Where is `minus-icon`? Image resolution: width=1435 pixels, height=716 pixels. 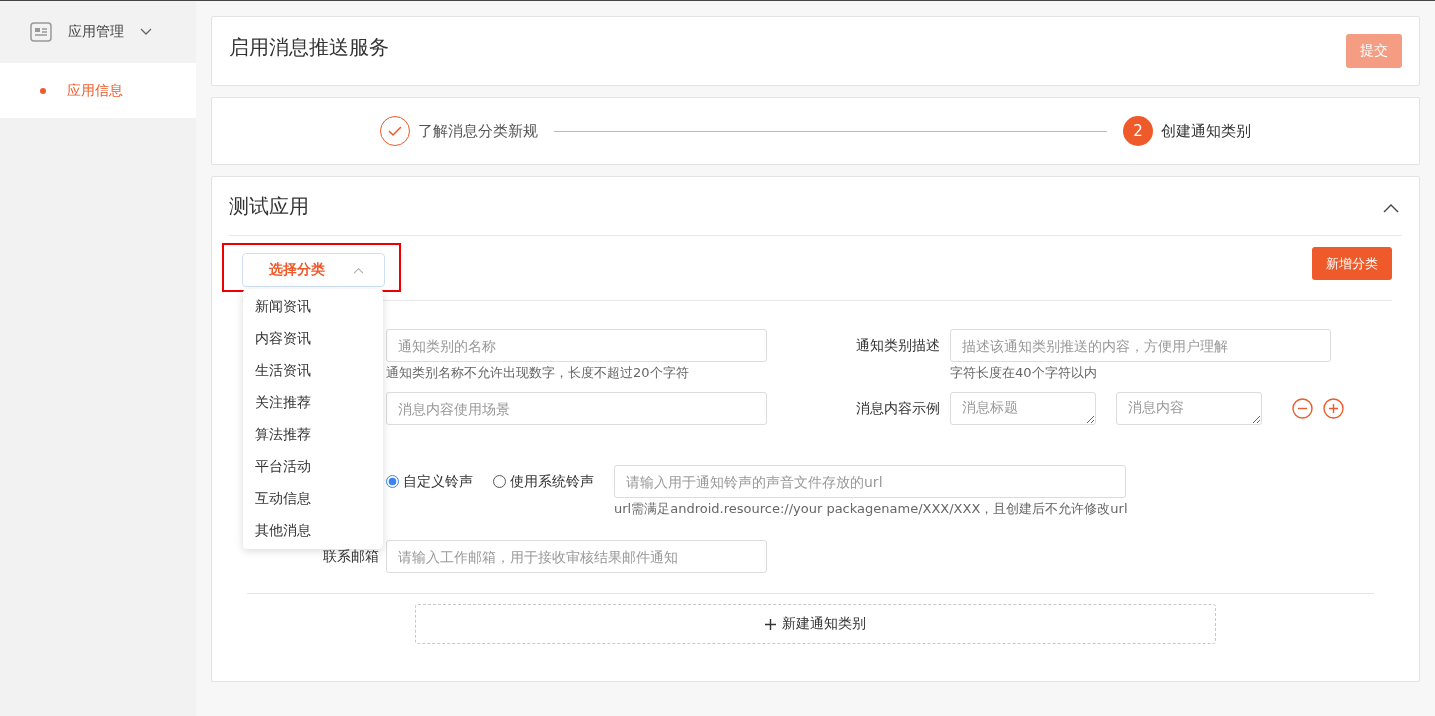
minus-icon is located at coordinates (1302, 408).